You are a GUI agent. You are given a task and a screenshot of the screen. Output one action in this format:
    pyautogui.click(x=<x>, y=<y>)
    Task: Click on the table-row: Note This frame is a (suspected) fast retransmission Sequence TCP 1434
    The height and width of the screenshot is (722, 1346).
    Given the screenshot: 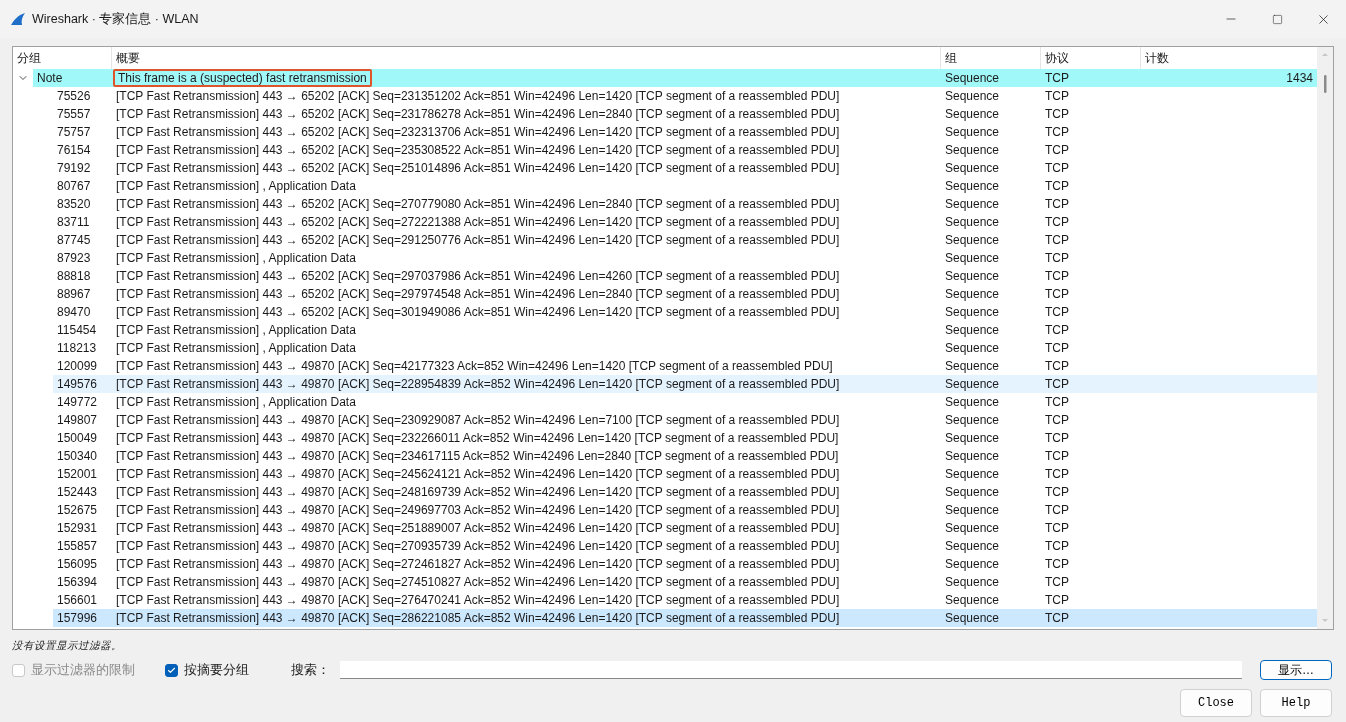 What is the action you would take?
    pyautogui.click(x=675, y=78)
    